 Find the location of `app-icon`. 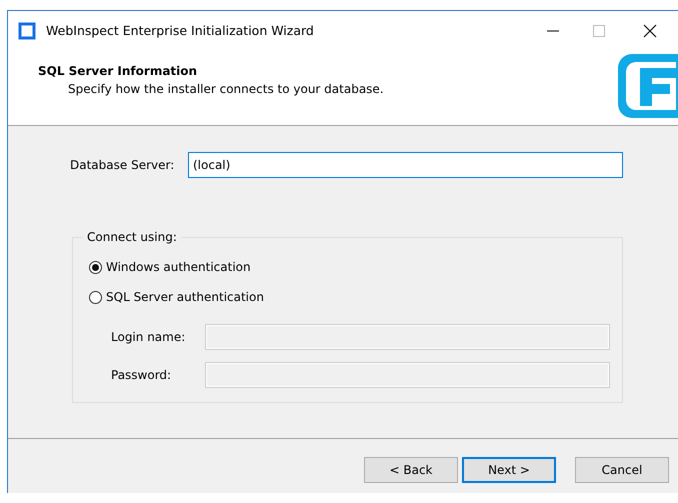

app-icon is located at coordinates (27, 31).